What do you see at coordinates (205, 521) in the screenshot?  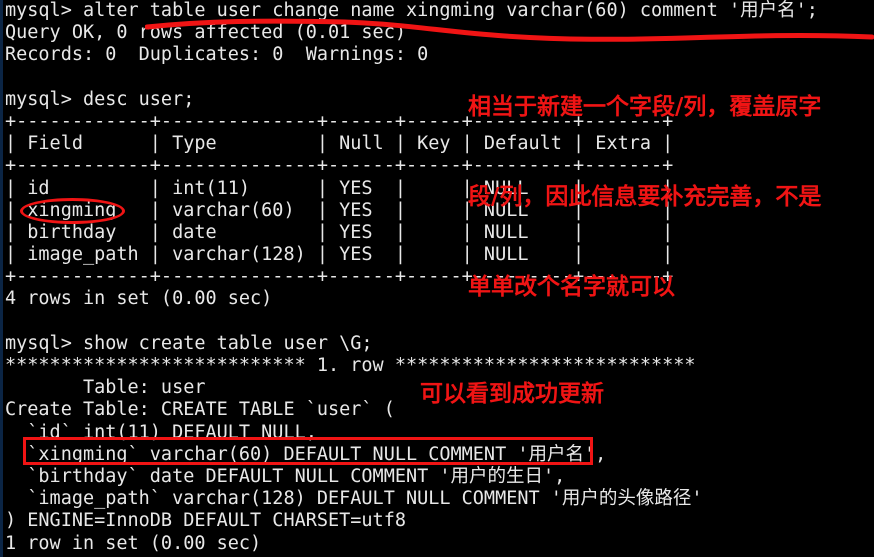 I see `terminal-line: ) ENGINE=InnoDB DEFAULT CHARSET=utf8` at bounding box center [205, 521].